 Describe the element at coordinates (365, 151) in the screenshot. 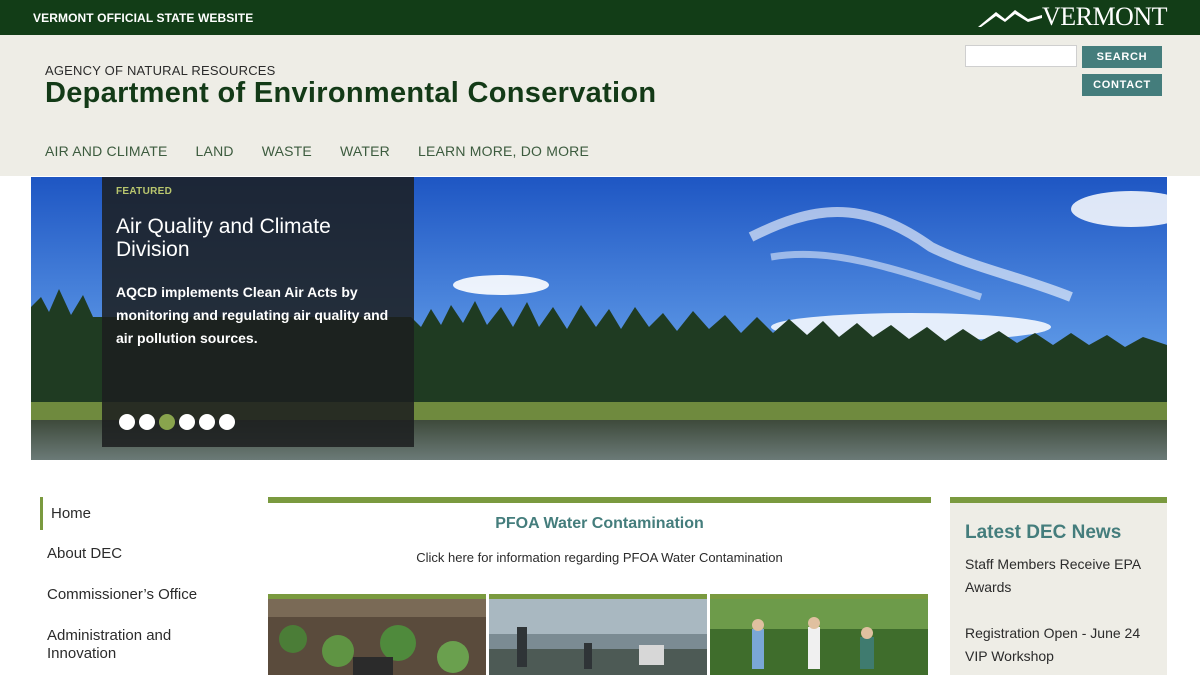

I see `nav-item-water: WATER` at that location.